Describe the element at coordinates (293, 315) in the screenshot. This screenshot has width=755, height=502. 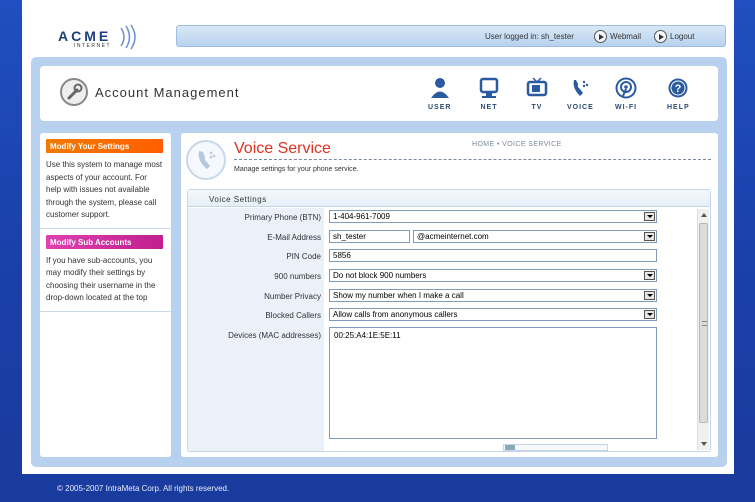
I see `blocked-callers-label: Blocked Callers` at that location.